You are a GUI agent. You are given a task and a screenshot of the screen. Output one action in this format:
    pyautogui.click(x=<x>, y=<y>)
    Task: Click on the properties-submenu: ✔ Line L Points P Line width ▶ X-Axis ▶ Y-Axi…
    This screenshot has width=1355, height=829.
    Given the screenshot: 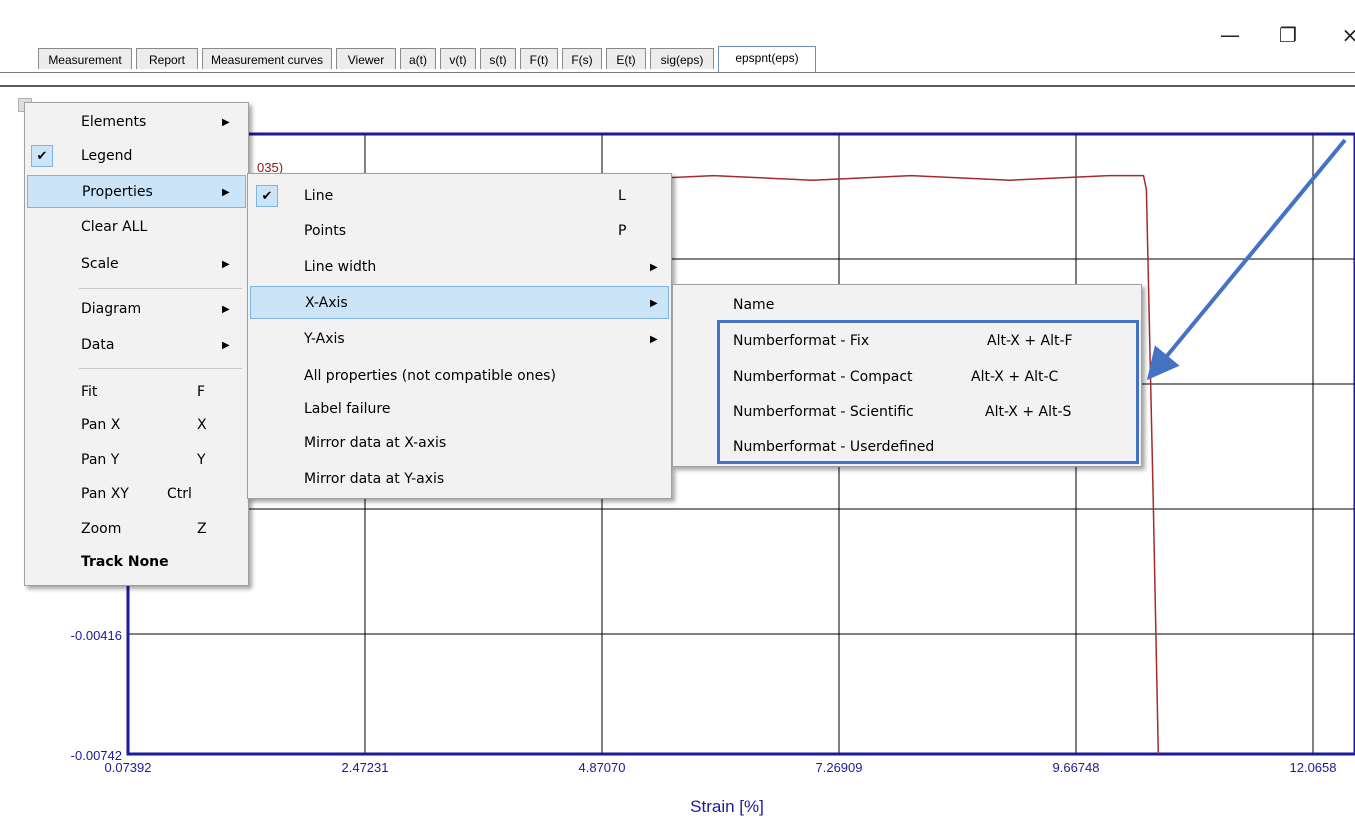 What is the action you would take?
    pyautogui.click(x=459, y=336)
    